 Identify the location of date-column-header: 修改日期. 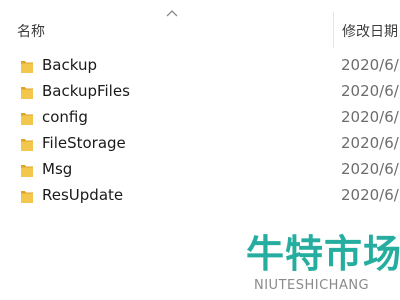
(367, 25).